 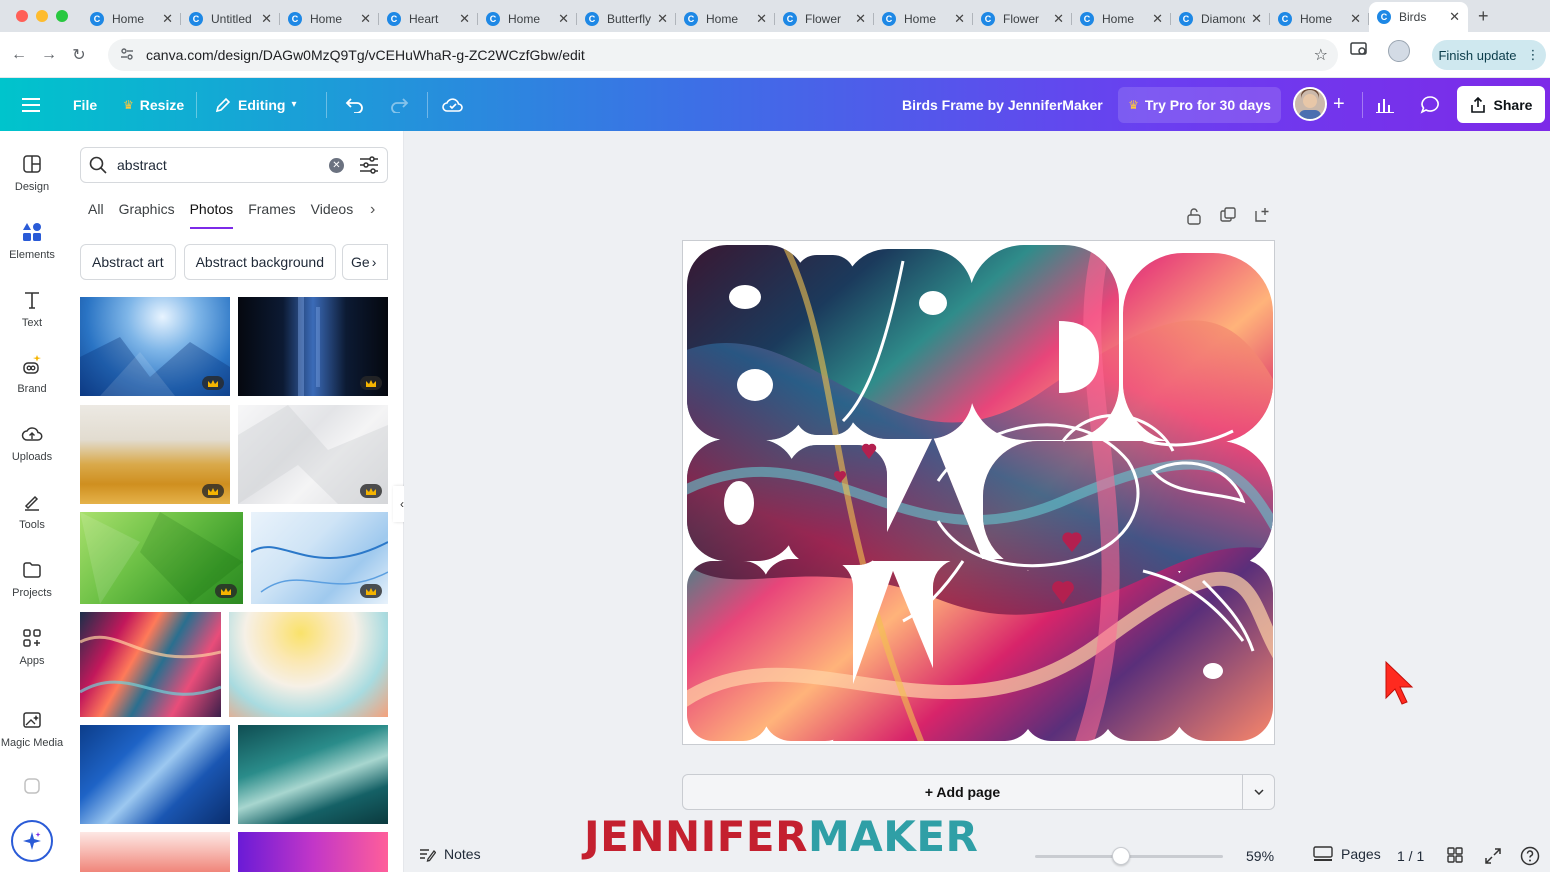 I want to click on cloud-save-button, so click(x=453, y=104).